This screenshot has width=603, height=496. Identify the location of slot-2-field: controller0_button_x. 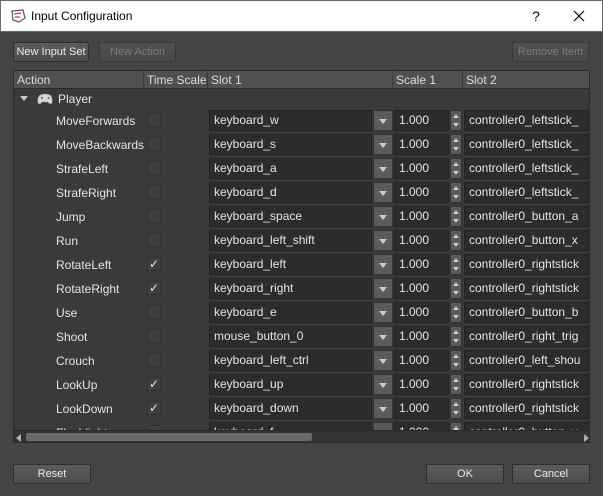
(526, 240).